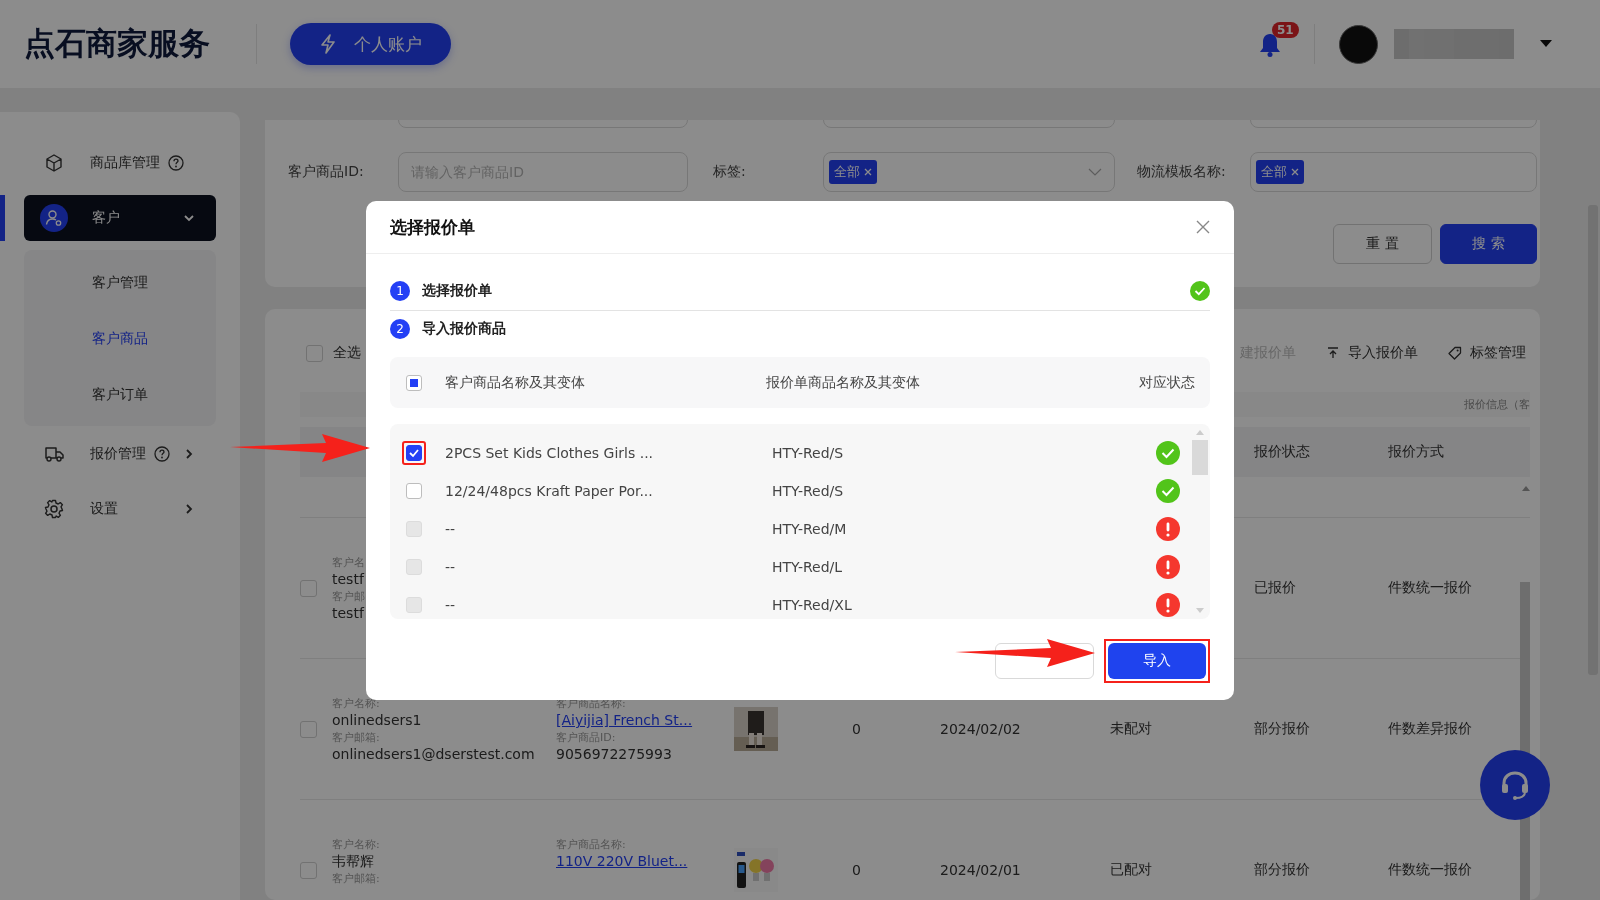  Describe the element at coordinates (54, 454) in the screenshot. I see `truck-icon` at that location.